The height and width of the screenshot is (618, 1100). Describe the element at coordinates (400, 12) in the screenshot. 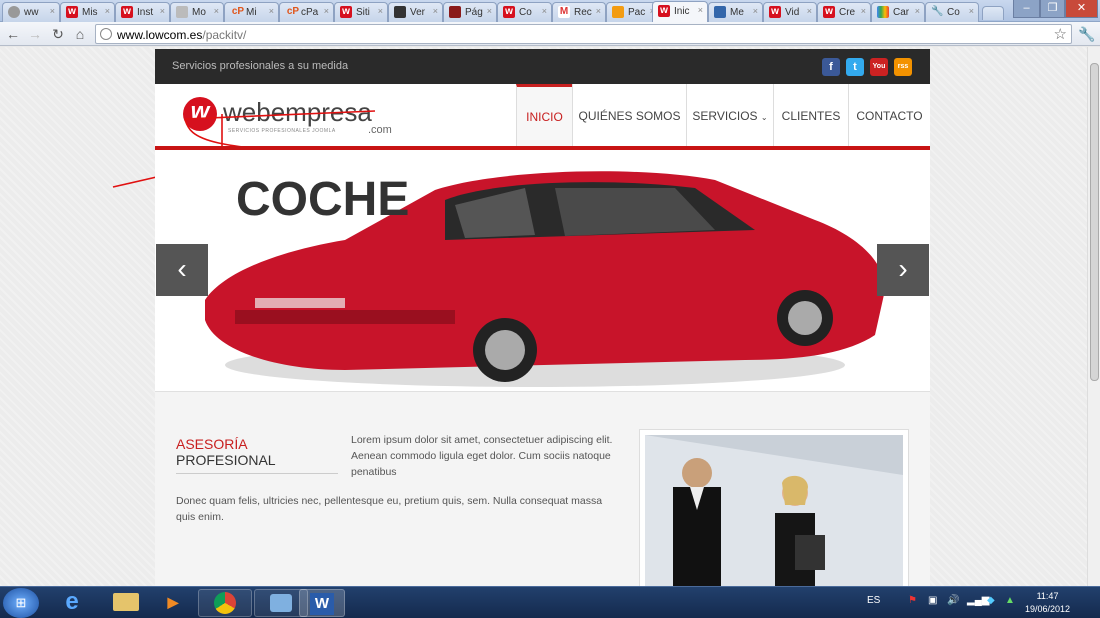

I see `ver-icon` at that location.